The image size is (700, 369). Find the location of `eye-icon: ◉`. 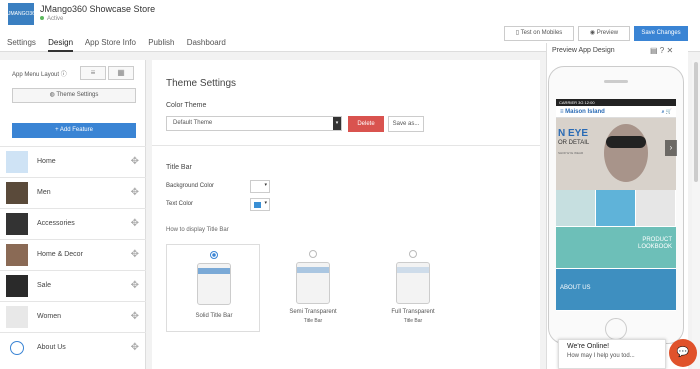

eye-icon: ◉ is located at coordinates (593, 33).